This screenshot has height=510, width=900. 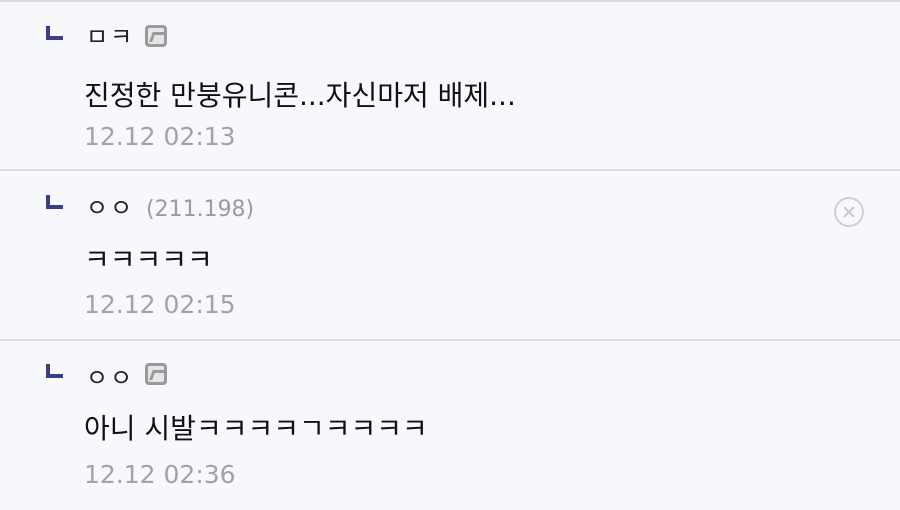 I want to click on reply-text: ㅋㅋㅋㅋㅋ, so click(x=148, y=259).